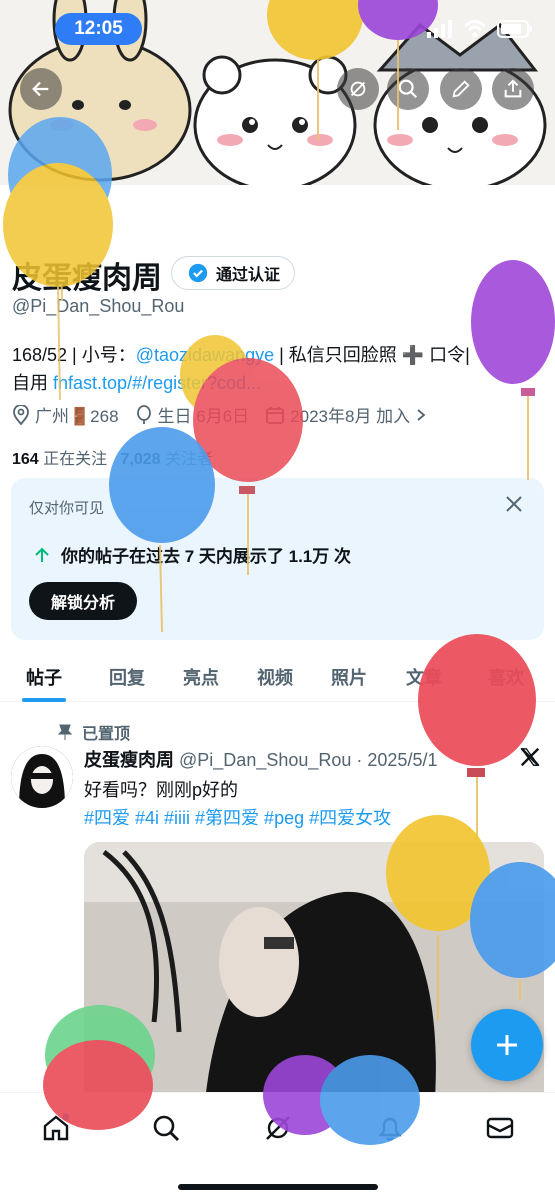 The image size is (555, 1200). I want to click on post-author-avatar, so click(42, 777).